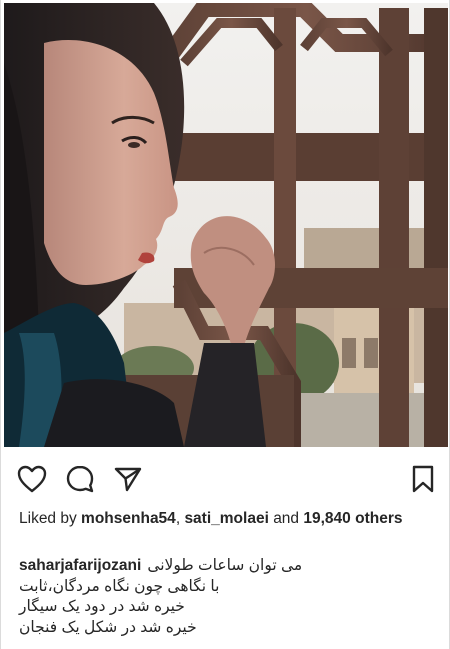 This screenshot has width=450, height=649. What do you see at coordinates (128, 479) in the screenshot?
I see `paper-plane-icon` at bounding box center [128, 479].